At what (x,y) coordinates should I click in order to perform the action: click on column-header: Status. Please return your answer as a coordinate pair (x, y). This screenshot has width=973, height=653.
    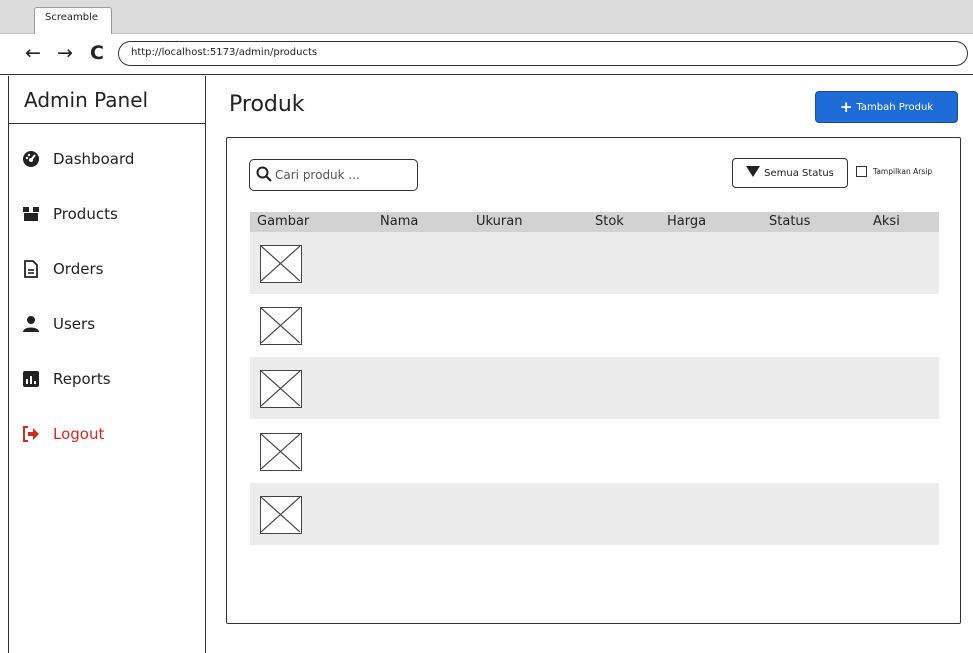
    Looking at the image, I should click on (790, 221).